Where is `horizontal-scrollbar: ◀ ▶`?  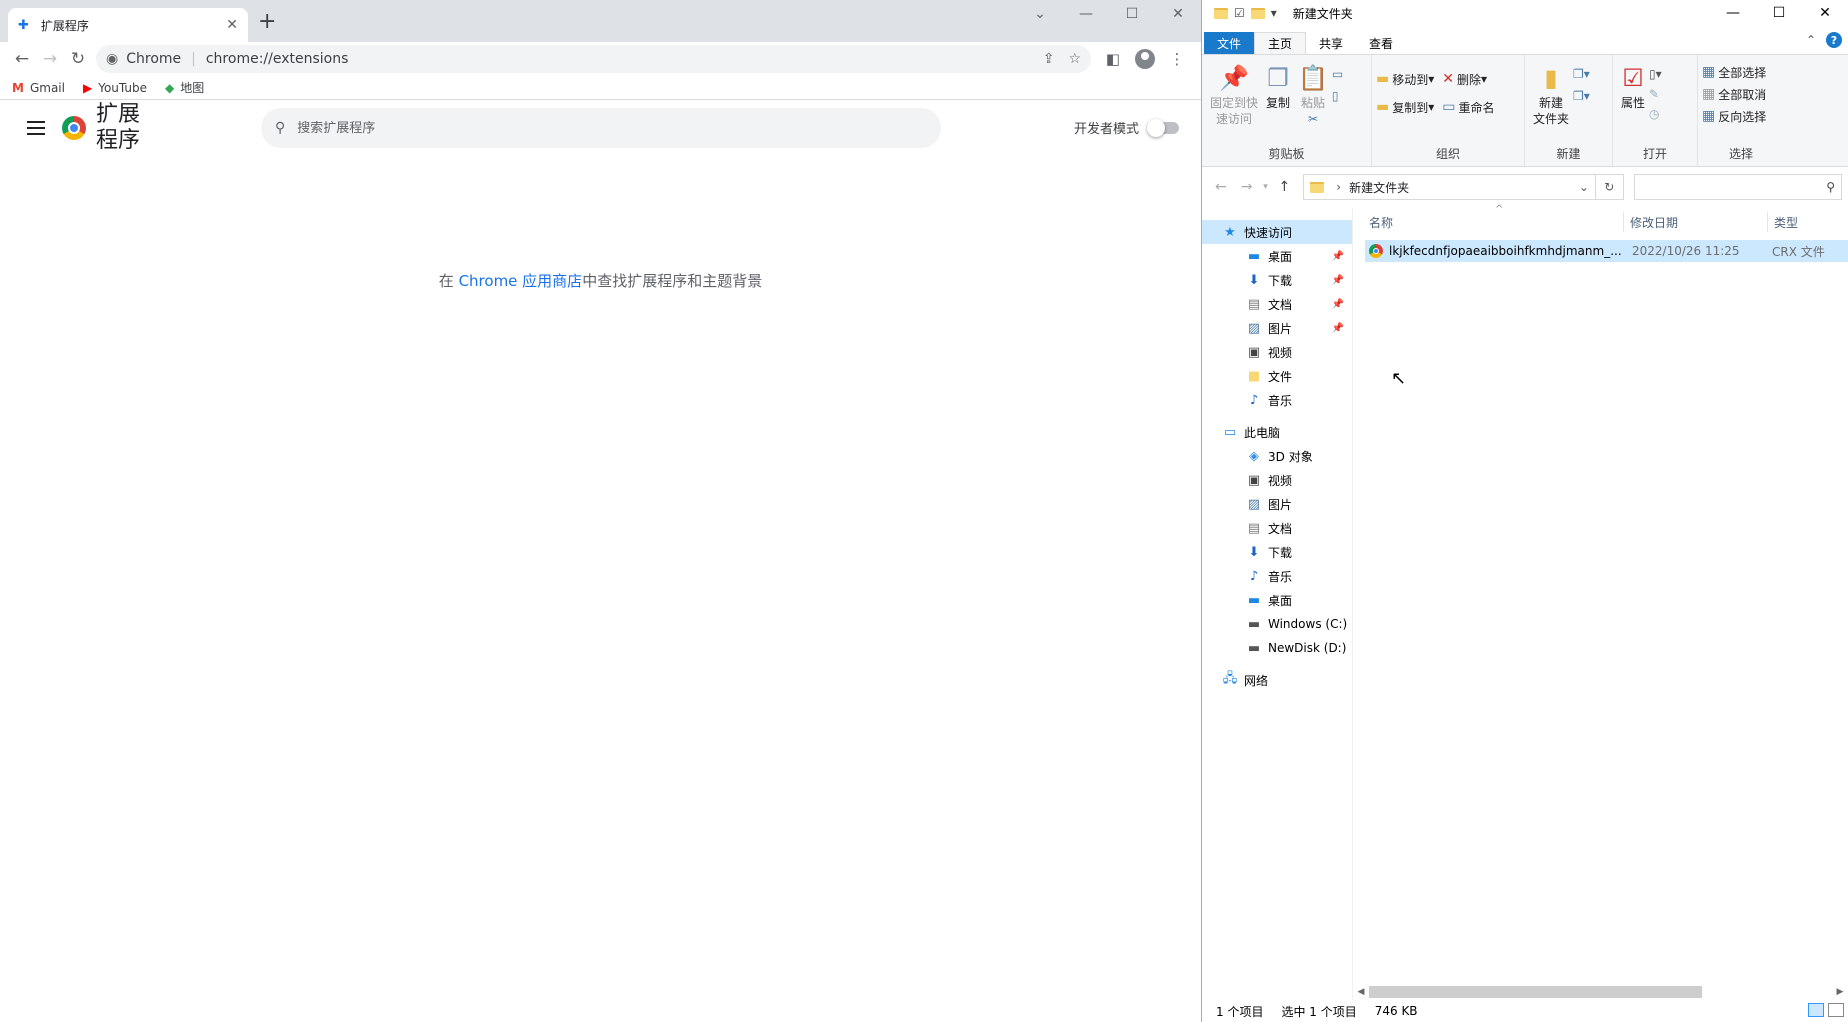 horizontal-scrollbar: ◀ ▶ is located at coordinates (1600, 992).